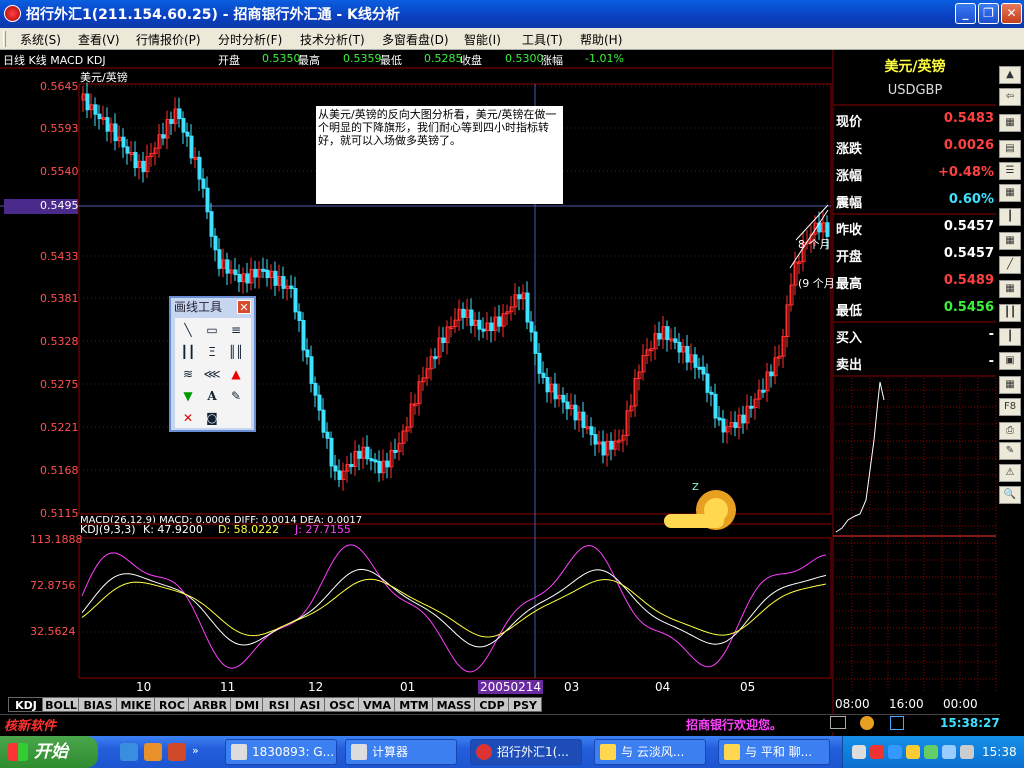  I want to click on cycle-tool-icon: ║║, so click(236, 352).